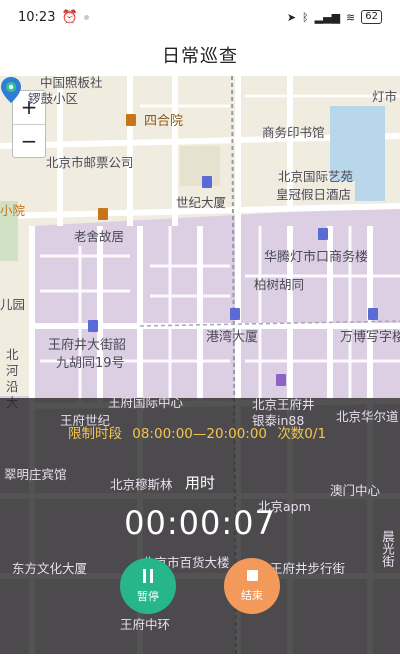 The height and width of the screenshot is (660, 400). What do you see at coordinates (69, 17) in the screenshot?
I see `alarm-icon: ⏰` at bounding box center [69, 17].